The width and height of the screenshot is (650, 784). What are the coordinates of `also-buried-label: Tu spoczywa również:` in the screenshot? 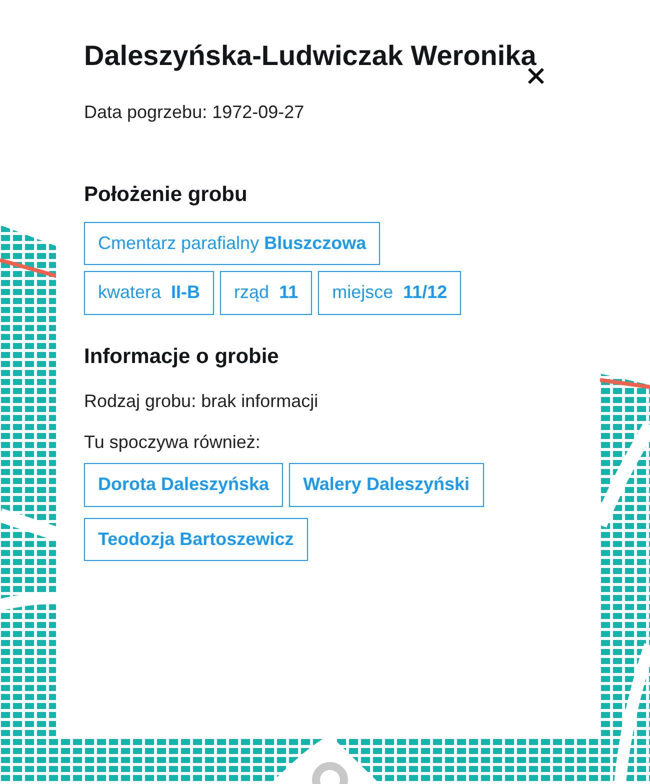 It's located at (173, 442).